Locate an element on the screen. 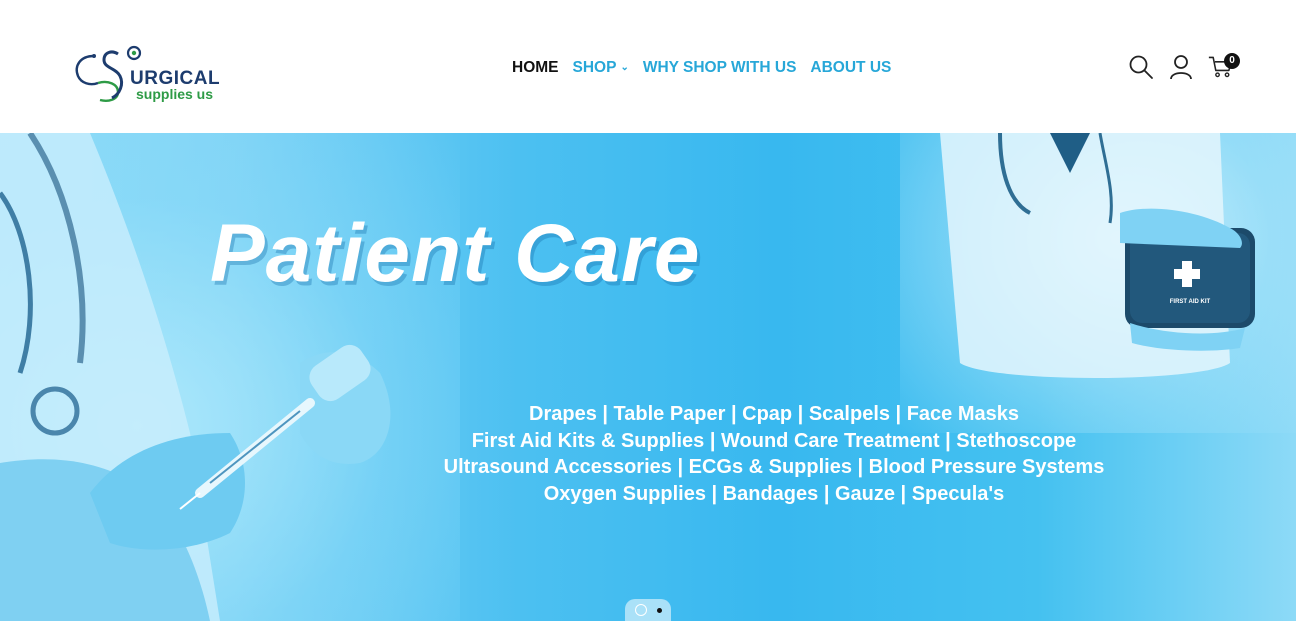 This screenshot has width=1296, height=621. hero-title: Patient Care is located at coordinates (455, 253).